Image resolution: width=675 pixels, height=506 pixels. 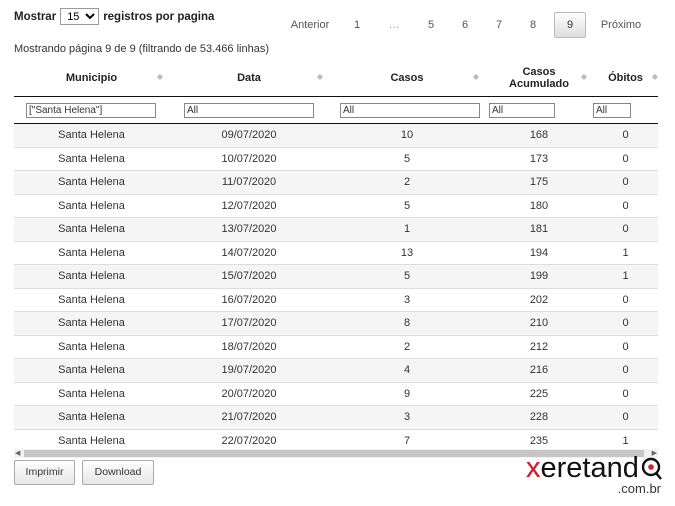 I want to click on filter-data-input, so click(x=249, y=110).